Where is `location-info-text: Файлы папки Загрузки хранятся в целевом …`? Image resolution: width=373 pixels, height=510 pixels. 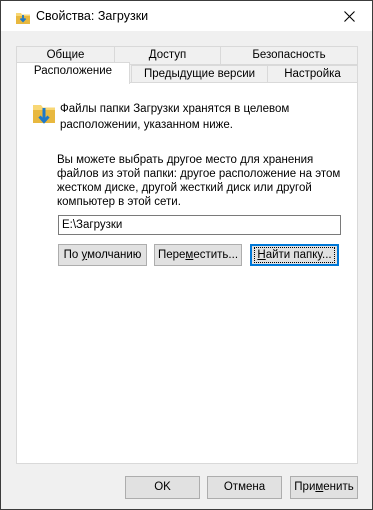
location-info-text: Файлы папки Загрузки хранятся в целевом … is located at coordinates (175, 117).